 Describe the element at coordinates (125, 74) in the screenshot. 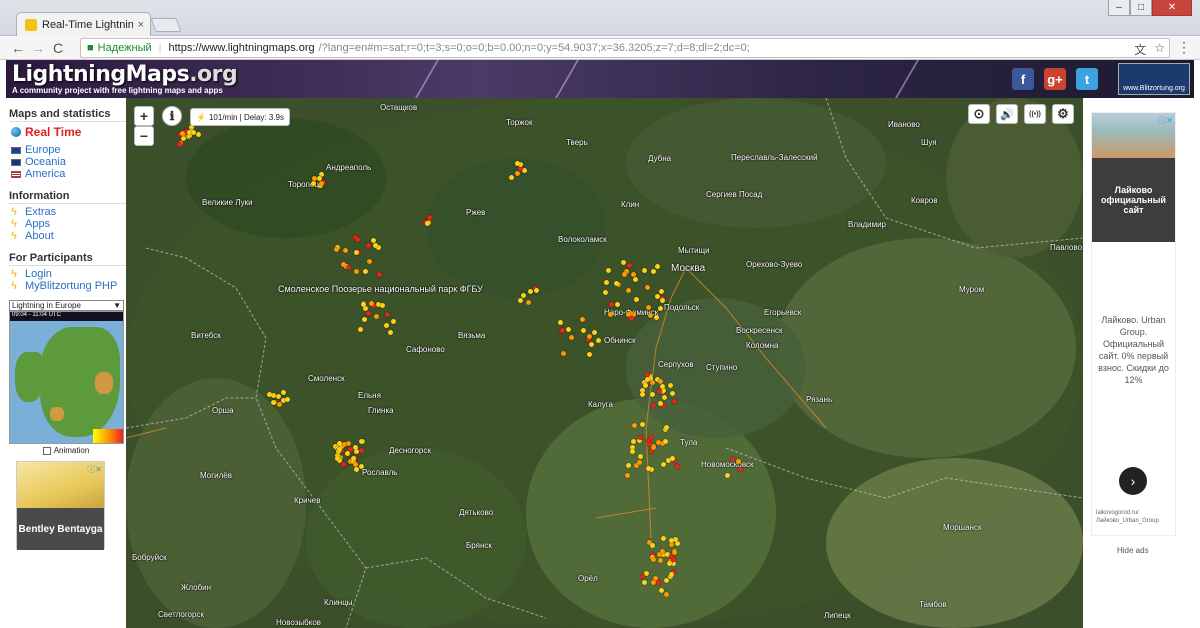

I see `site-logo: LightningMaps.org` at that location.